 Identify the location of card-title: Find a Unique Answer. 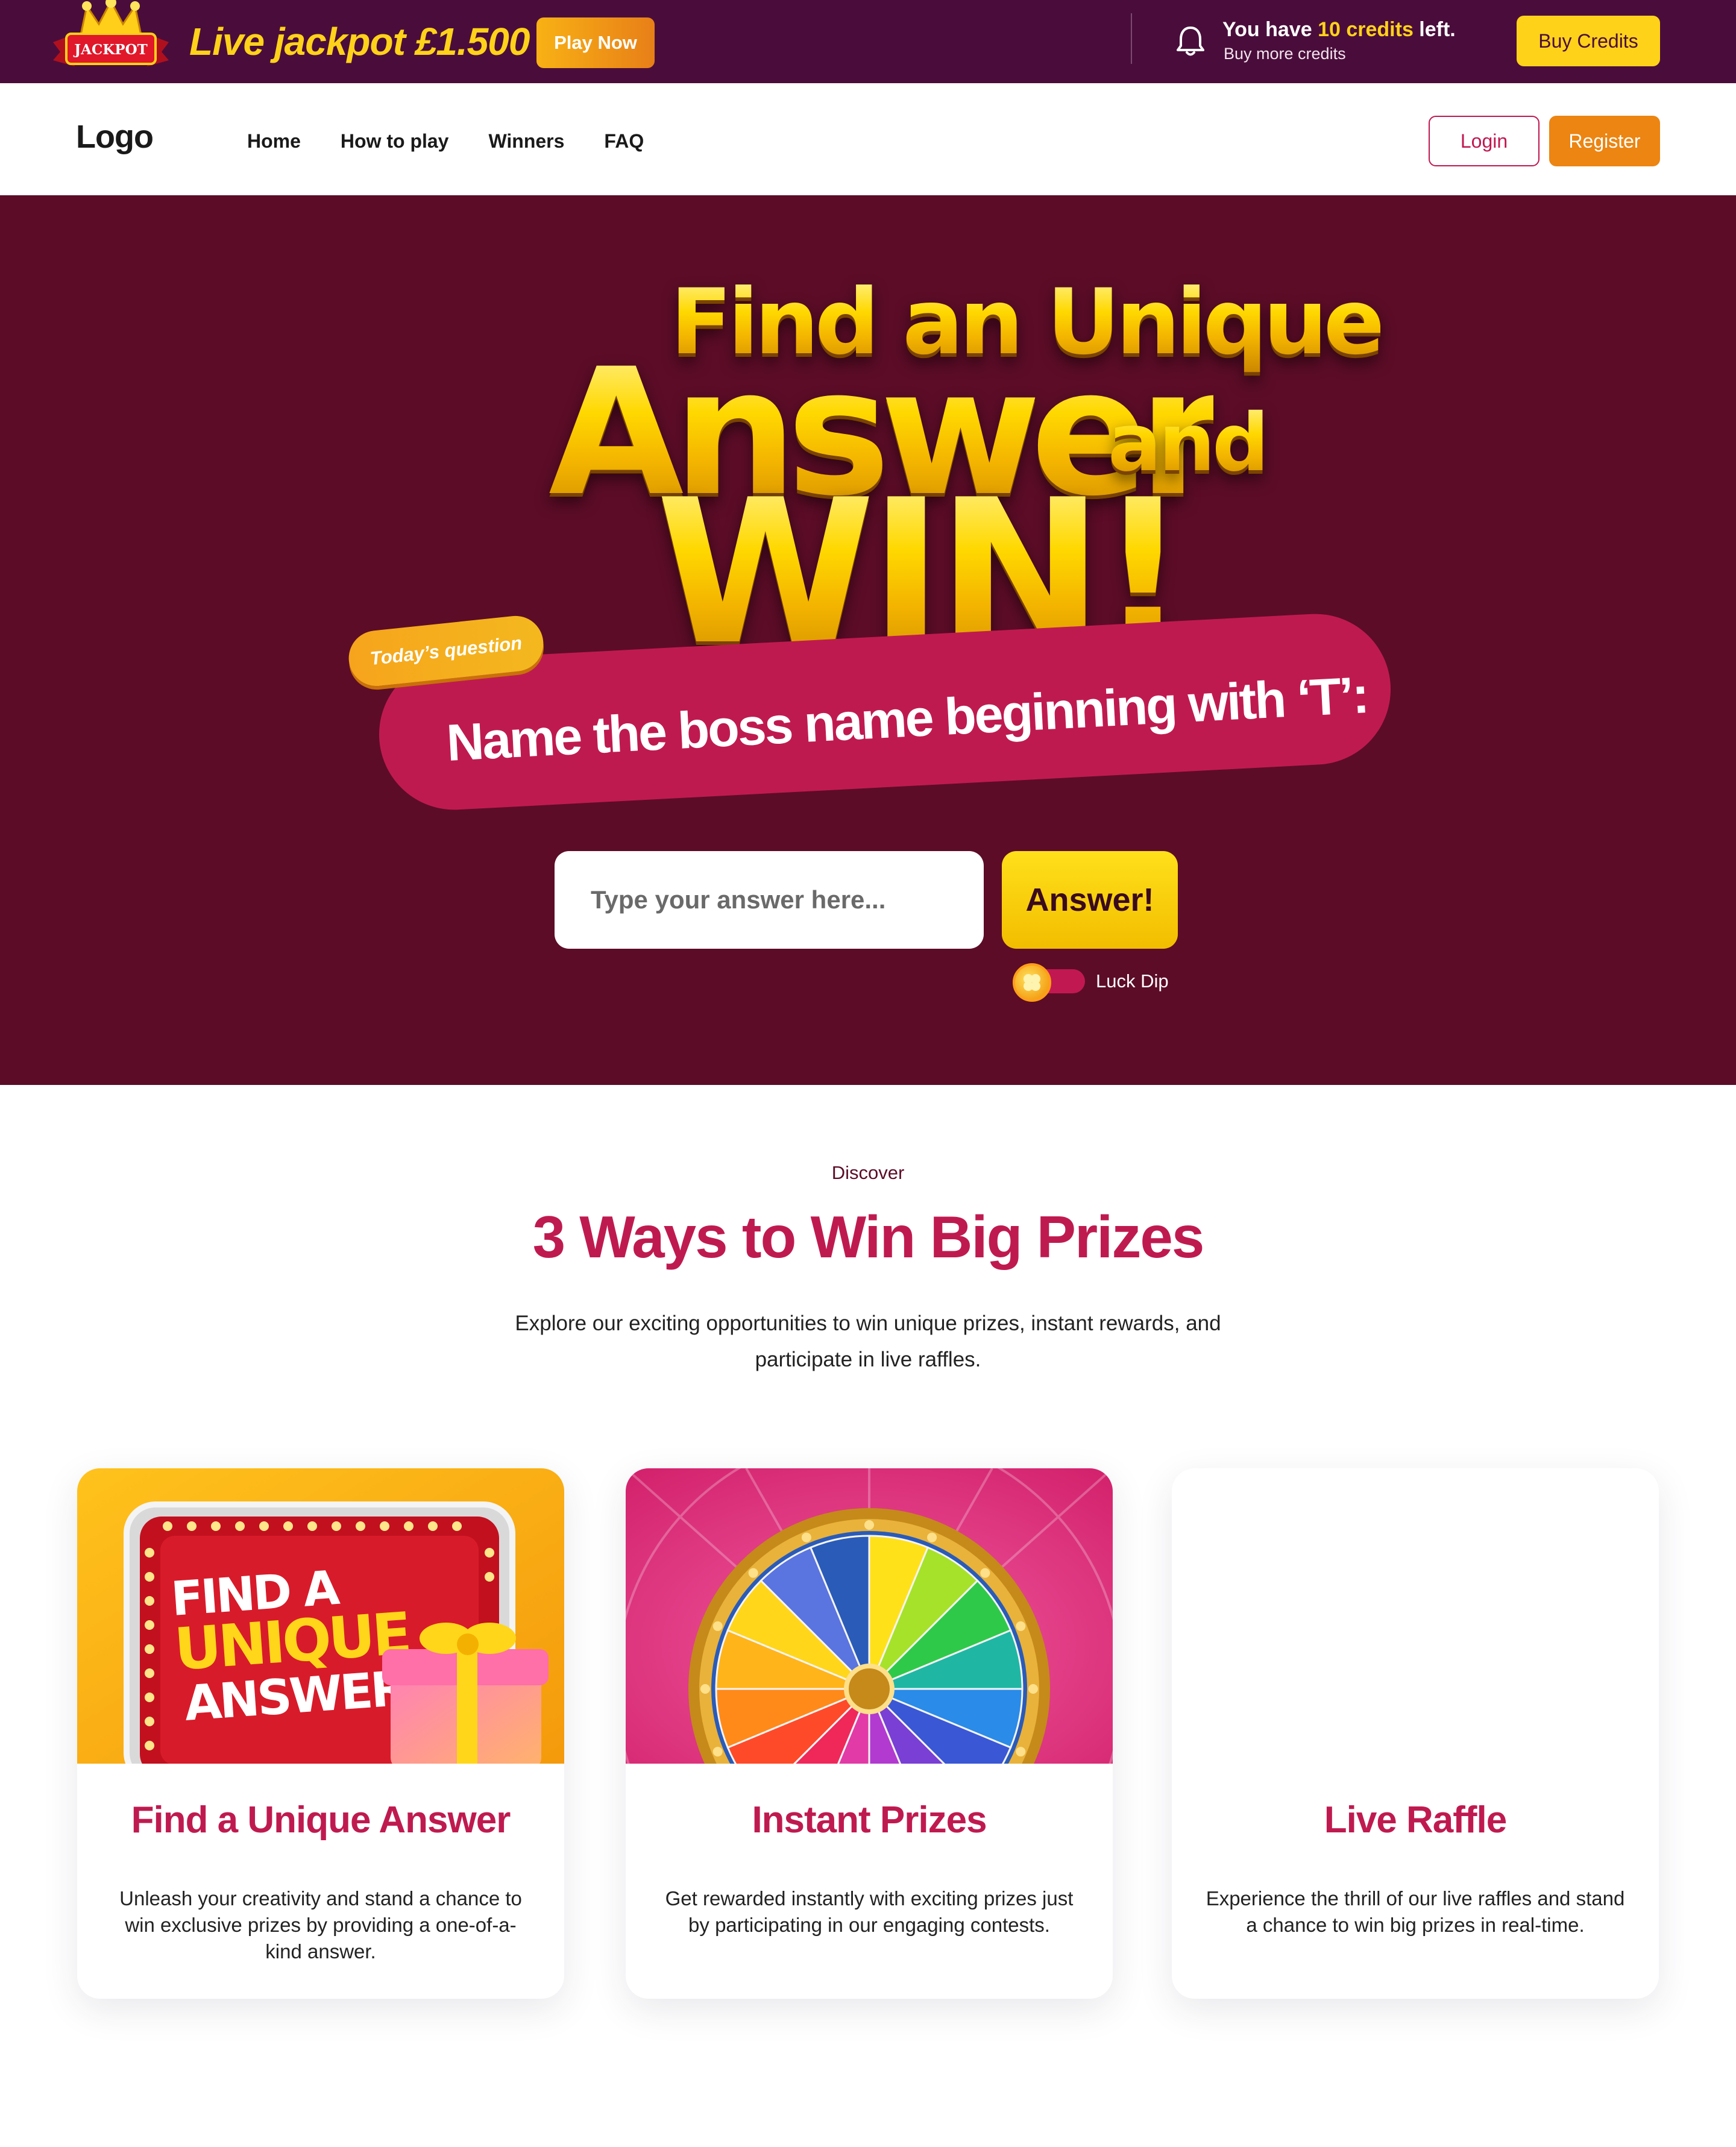
(321, 1820).